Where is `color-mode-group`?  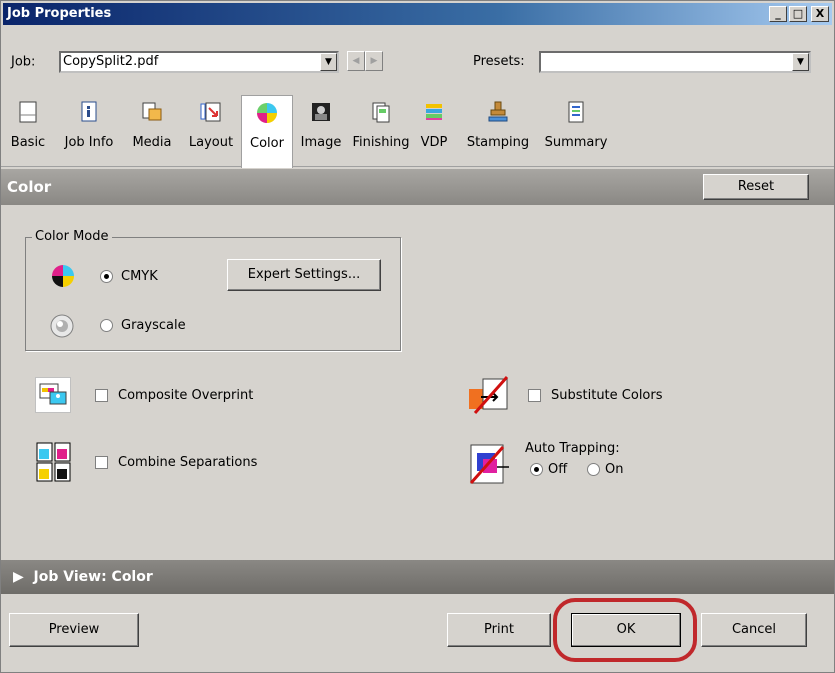
color-mode-group is located at coordinates (213, 294).